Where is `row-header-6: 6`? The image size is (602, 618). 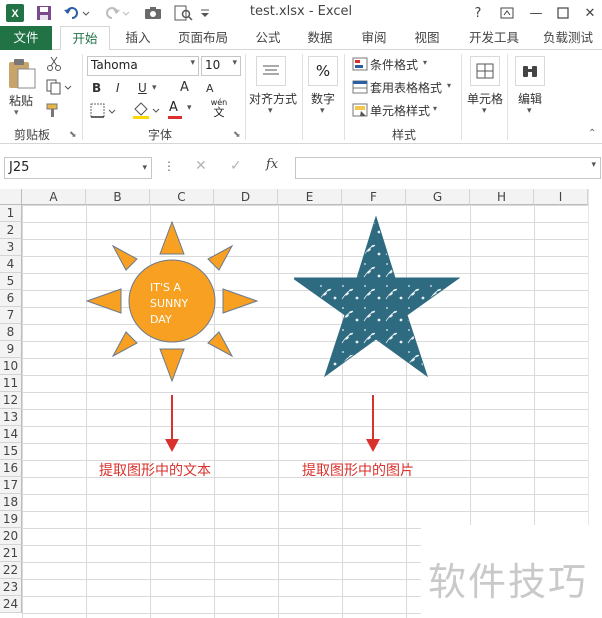
row-header-6: 6 is located at coordinates (11, 298).